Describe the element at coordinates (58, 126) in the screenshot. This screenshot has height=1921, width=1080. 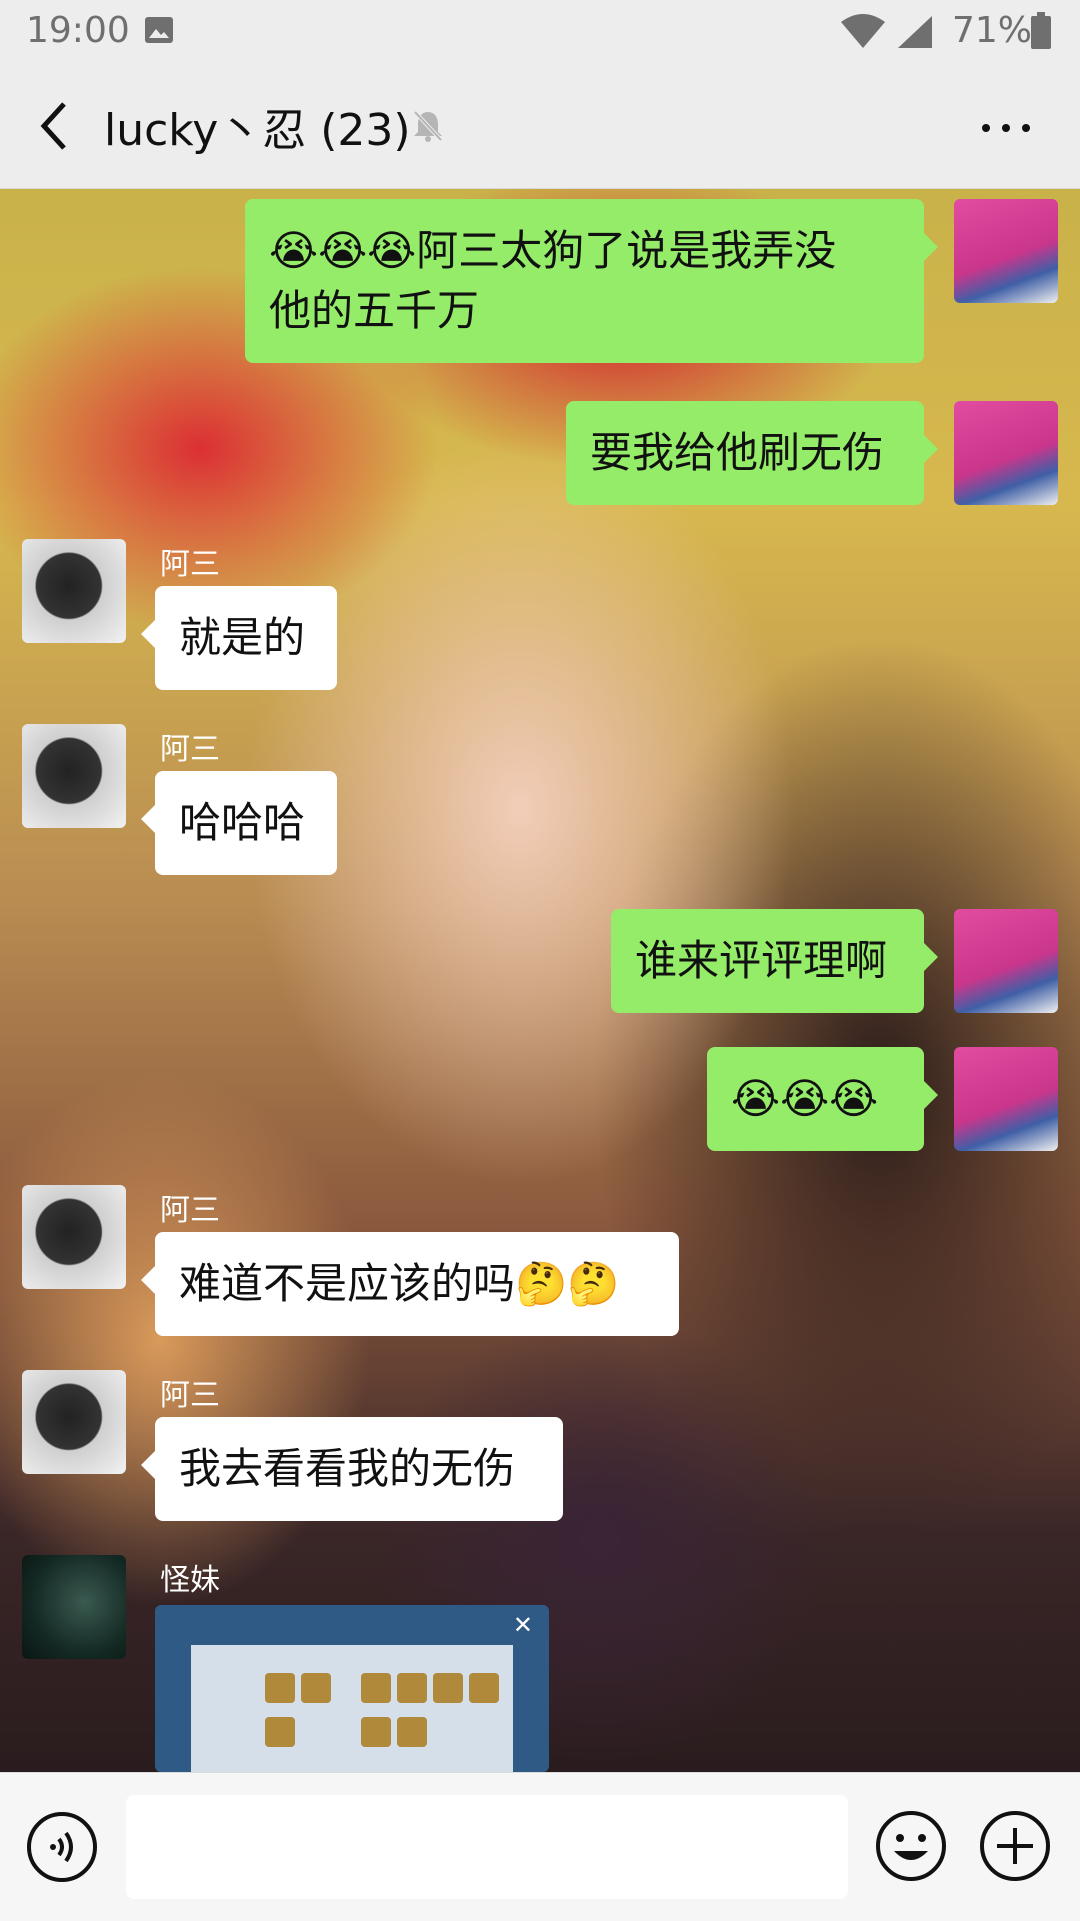
I see `back-button` at that location.